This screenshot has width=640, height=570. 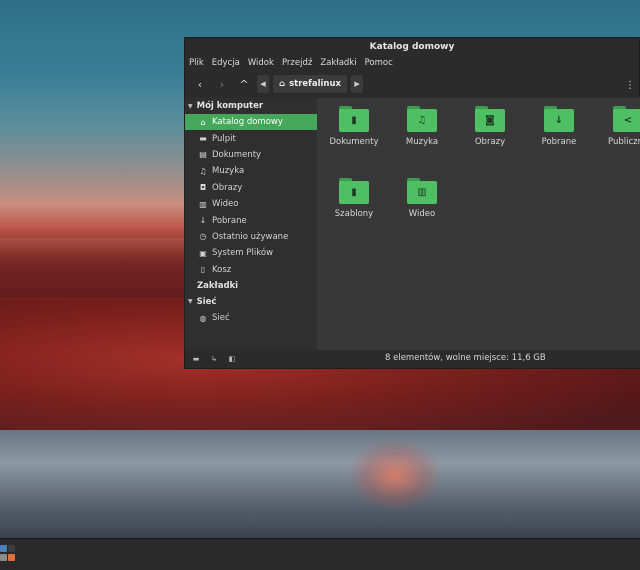 What do you see at coordinates (196, 359) in the screenshot?
I see `show-places-icon: ▬` at bounding box center [196, 359].